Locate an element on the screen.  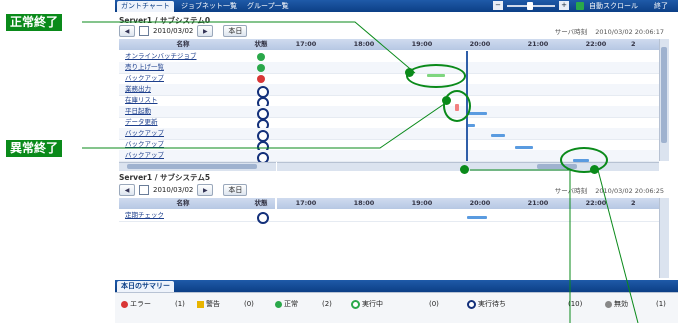
callout-abnormal-end: 異常終了 is located at coordinates (34, 148).